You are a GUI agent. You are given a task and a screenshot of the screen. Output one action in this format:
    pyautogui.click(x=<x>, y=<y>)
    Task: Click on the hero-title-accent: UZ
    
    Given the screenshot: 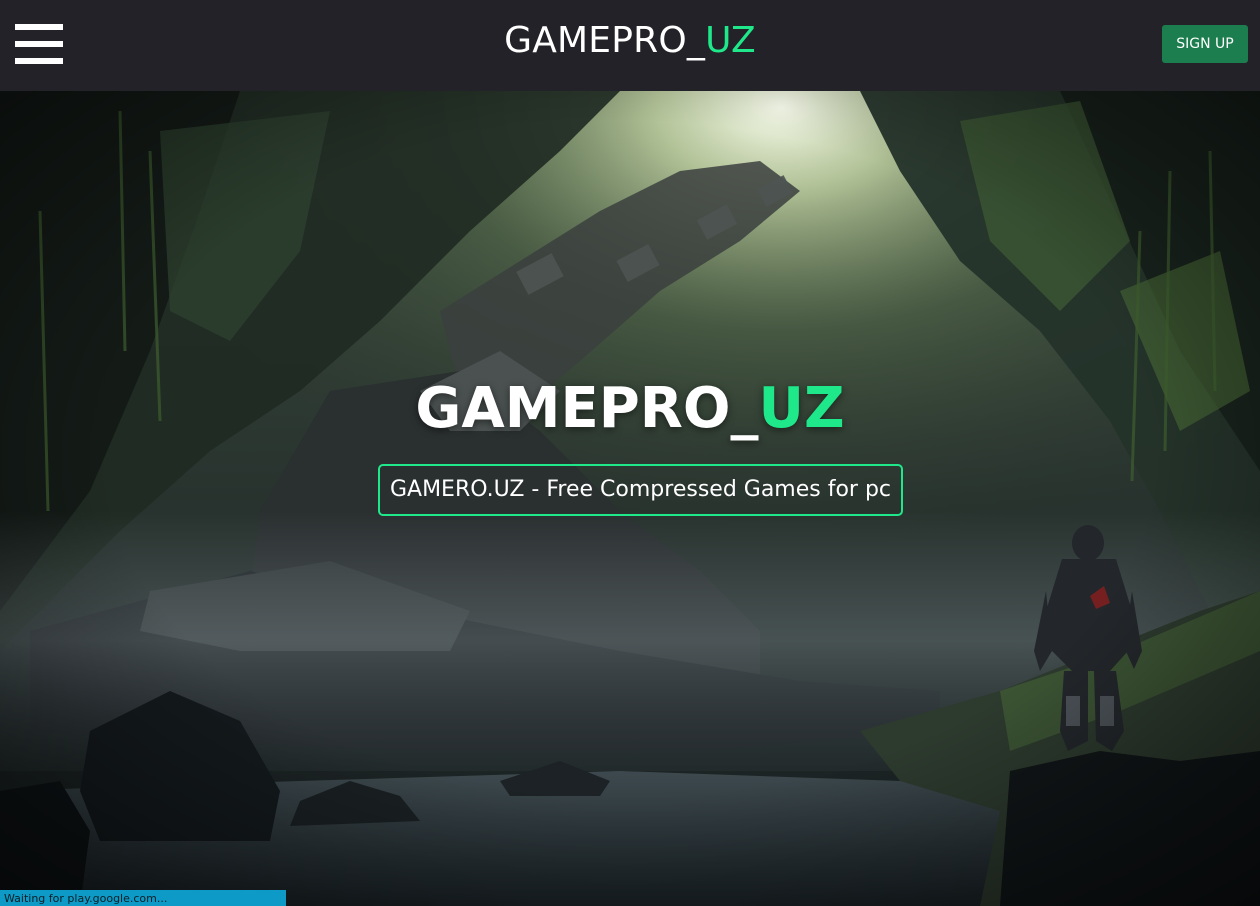 What is the action you would take?
    pyautogui.click(x=801, y=408)
    